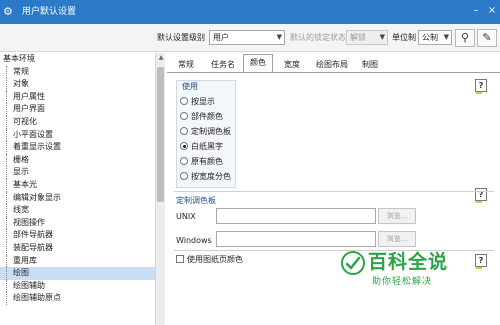 This screenshot has height=325, width=500. What do you see at coordinates (77, 172) in the screenshot?
I see `tree-item: 显示` at bounding box center [77, 172].